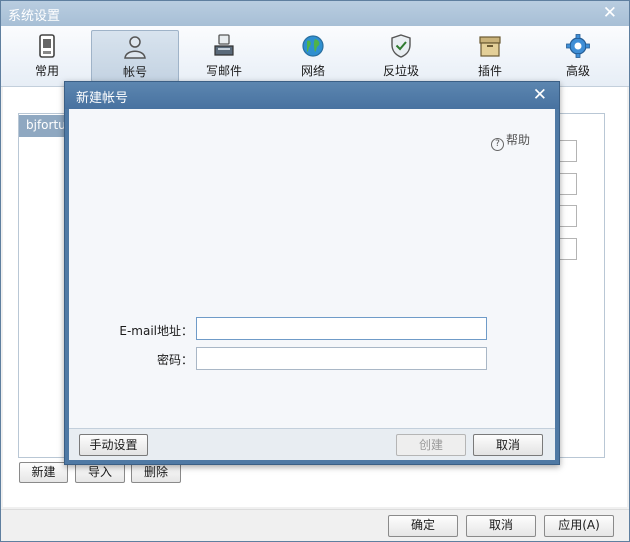 The width and height of the screenshot is (630, 542). Describe the element at coordinates (578, 46) in the screenshot. I see `gear-icon` at that location.